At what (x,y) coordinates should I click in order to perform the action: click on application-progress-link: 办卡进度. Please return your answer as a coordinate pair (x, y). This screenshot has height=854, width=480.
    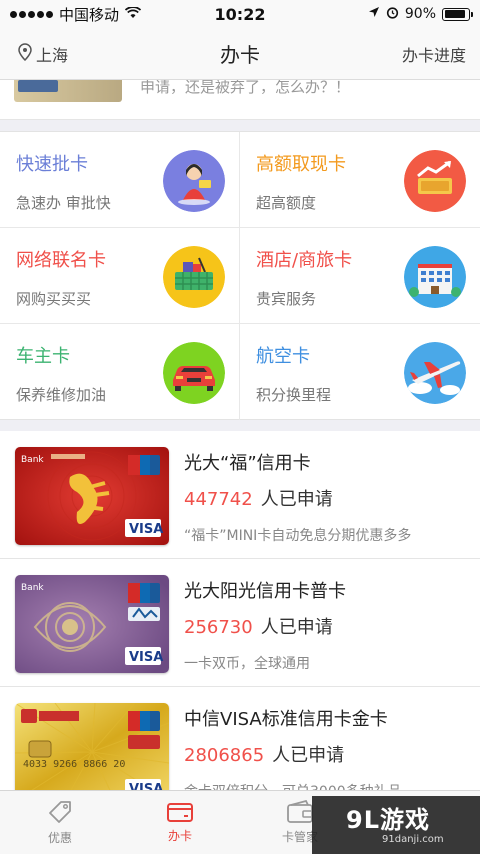
    Looking at the image, I should click on (434, 54).